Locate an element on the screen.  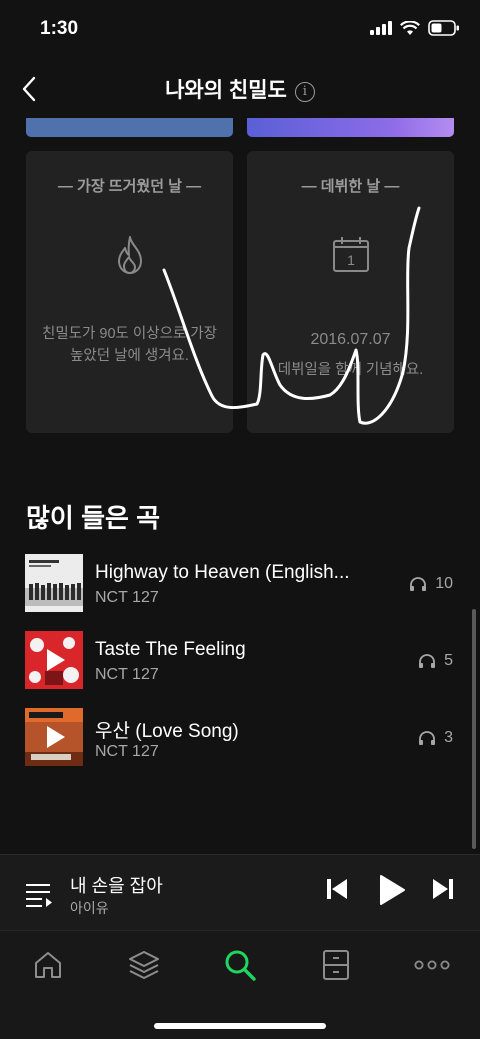
previous-button is located at coordinates (337, 891).